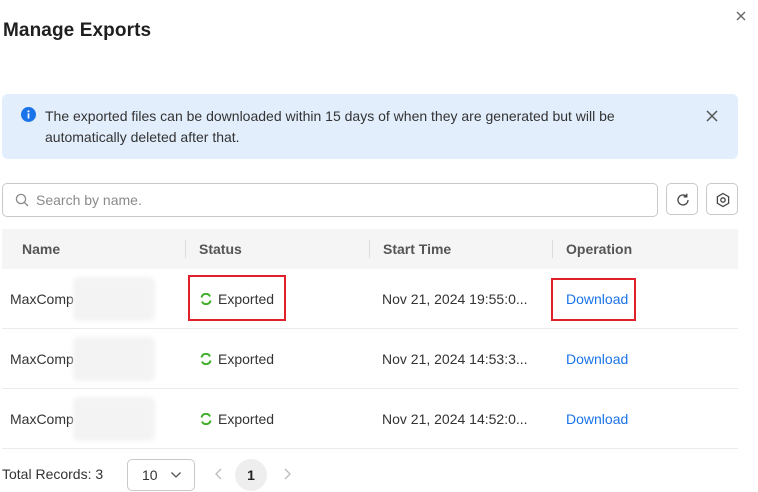  What do you see at coordinates (237, 298) in the screenshot?
I see `status-highlight-box` at bounding box center [237, 298].